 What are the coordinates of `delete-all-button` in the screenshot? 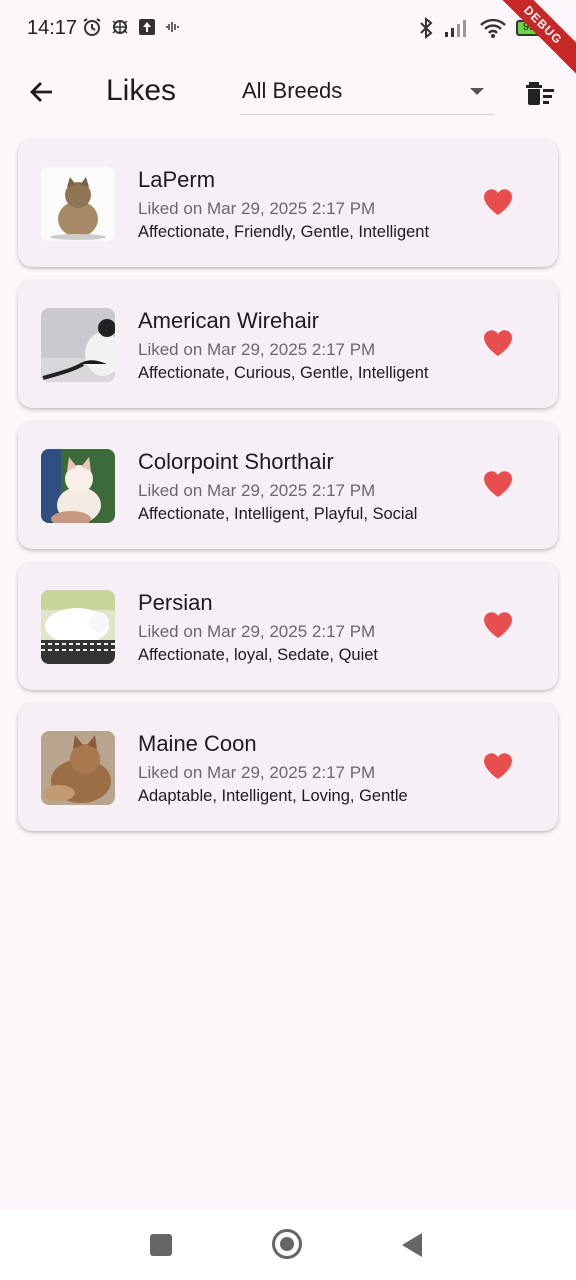 It's located at (541, 93).